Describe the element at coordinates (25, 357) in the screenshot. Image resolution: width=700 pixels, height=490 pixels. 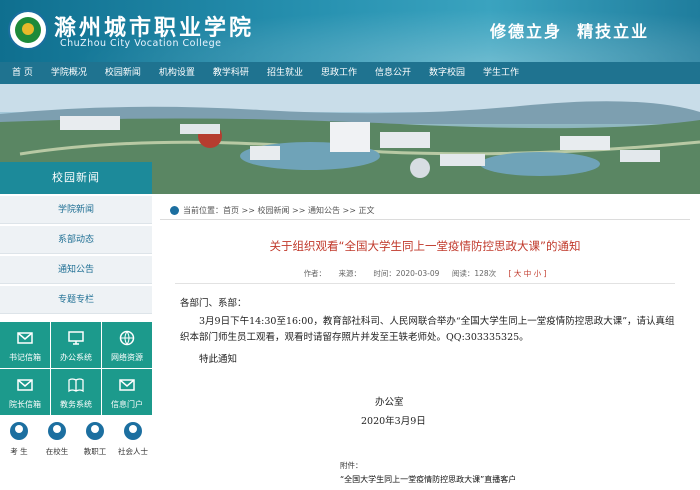
I see `tile-label: 书记信箱` at that location.